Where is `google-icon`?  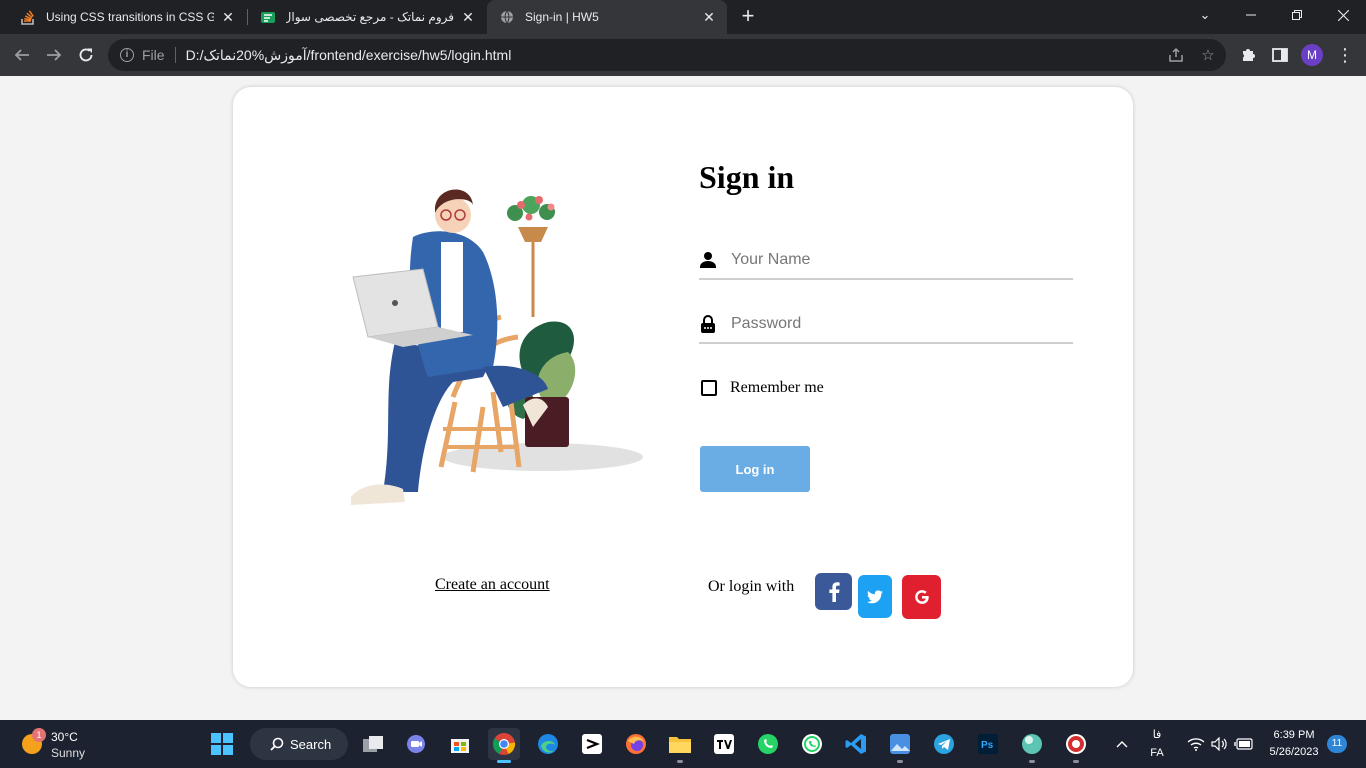 google-icon is located at coordinates (921, 597).